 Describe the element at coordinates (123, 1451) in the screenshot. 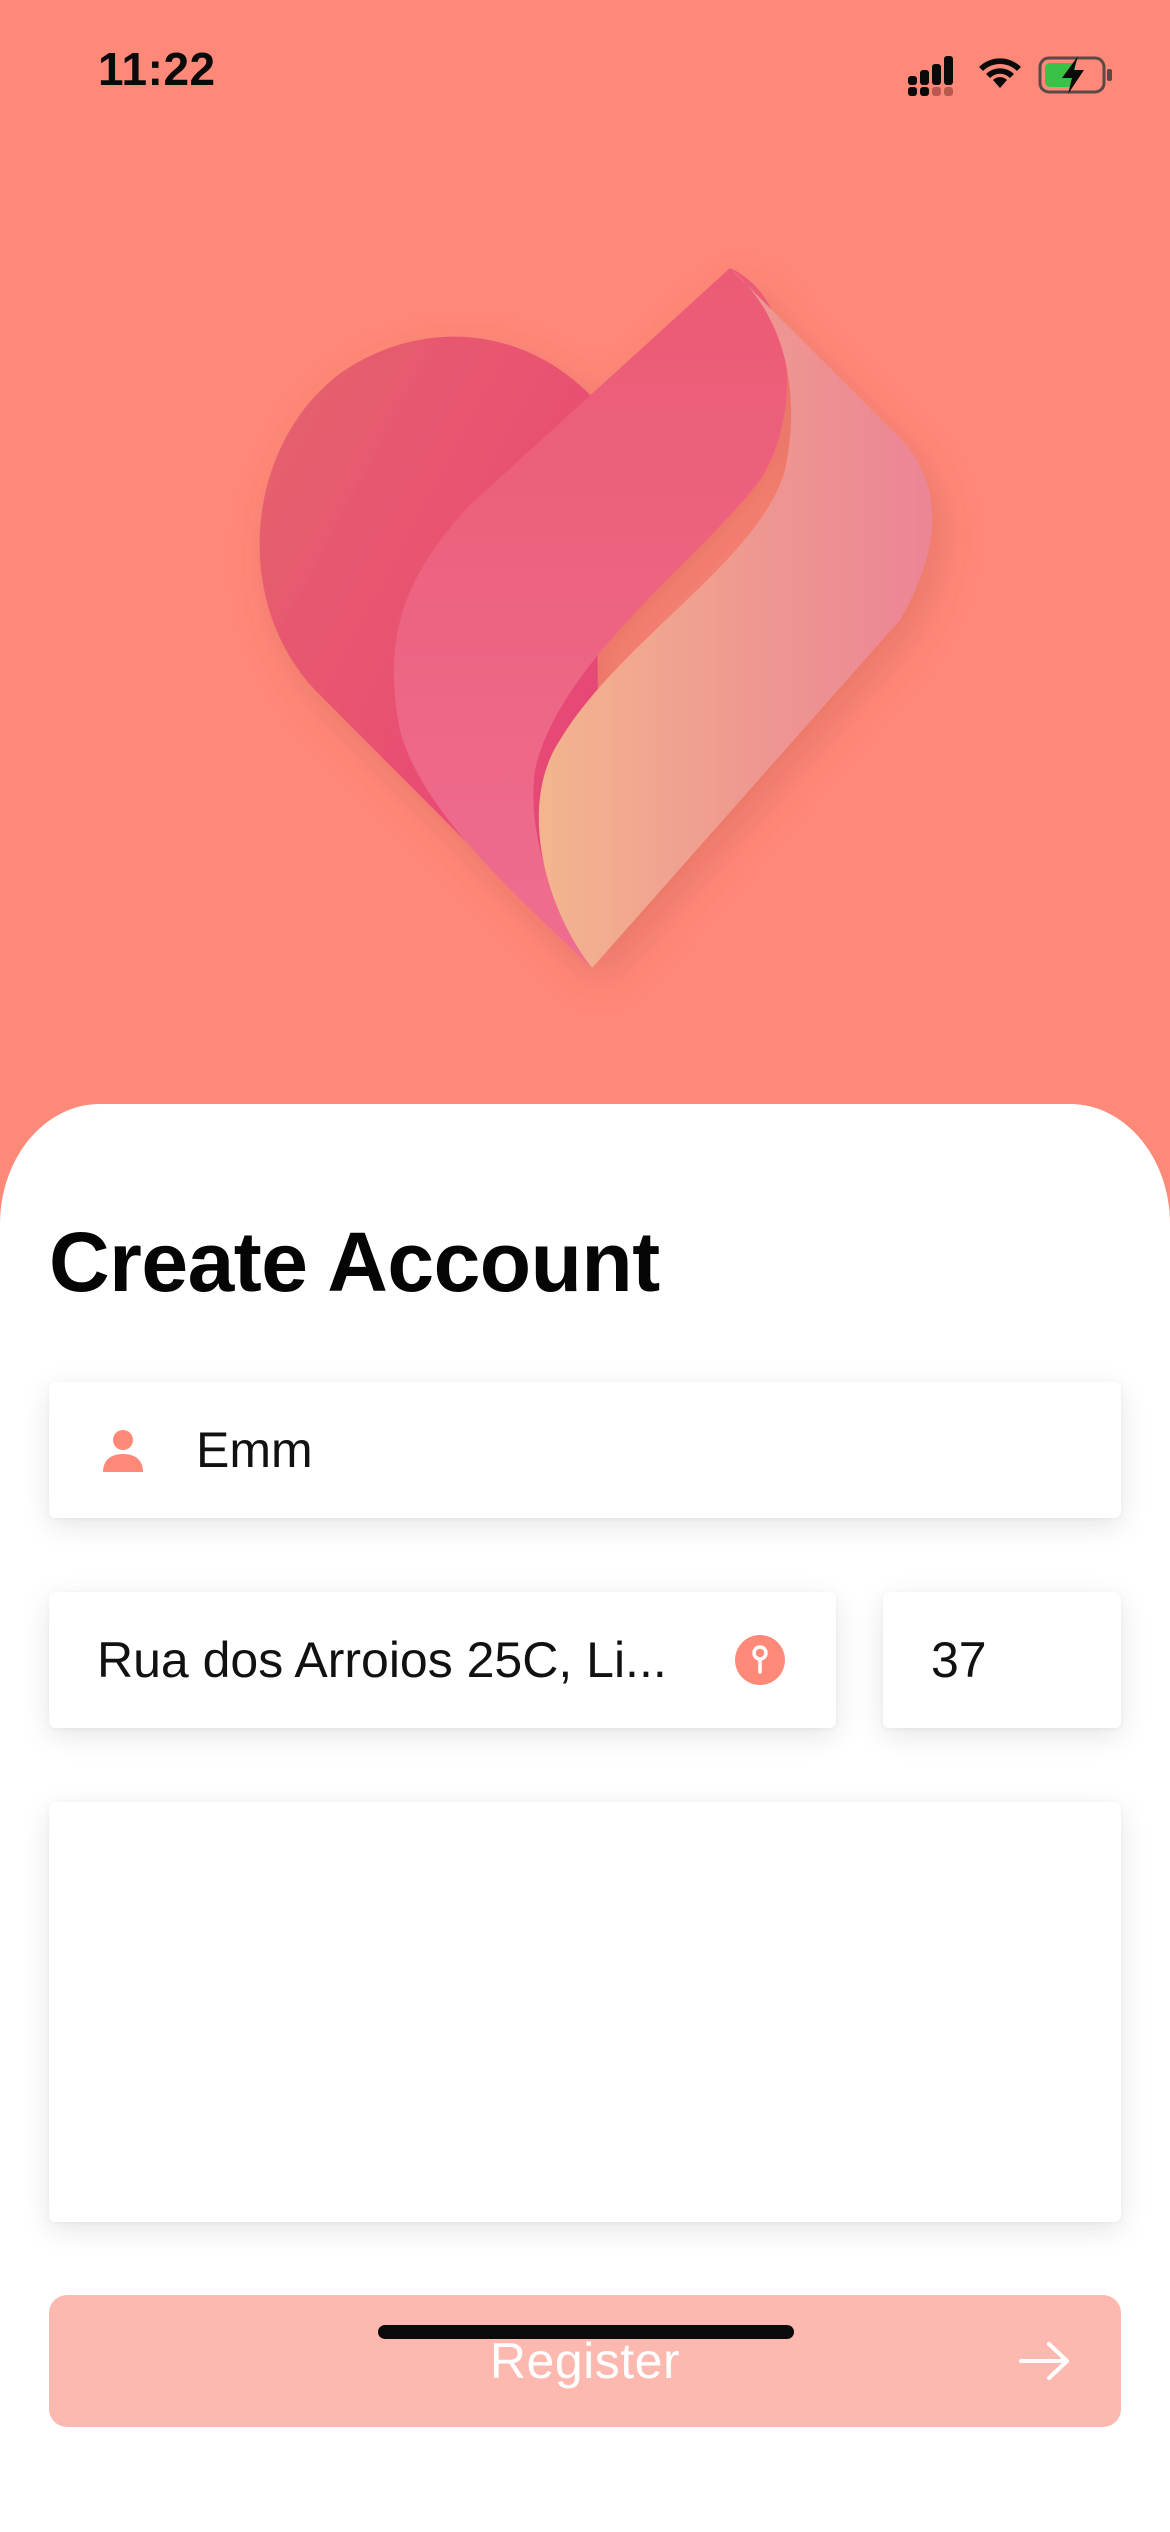

I see `person-icon` at that location.